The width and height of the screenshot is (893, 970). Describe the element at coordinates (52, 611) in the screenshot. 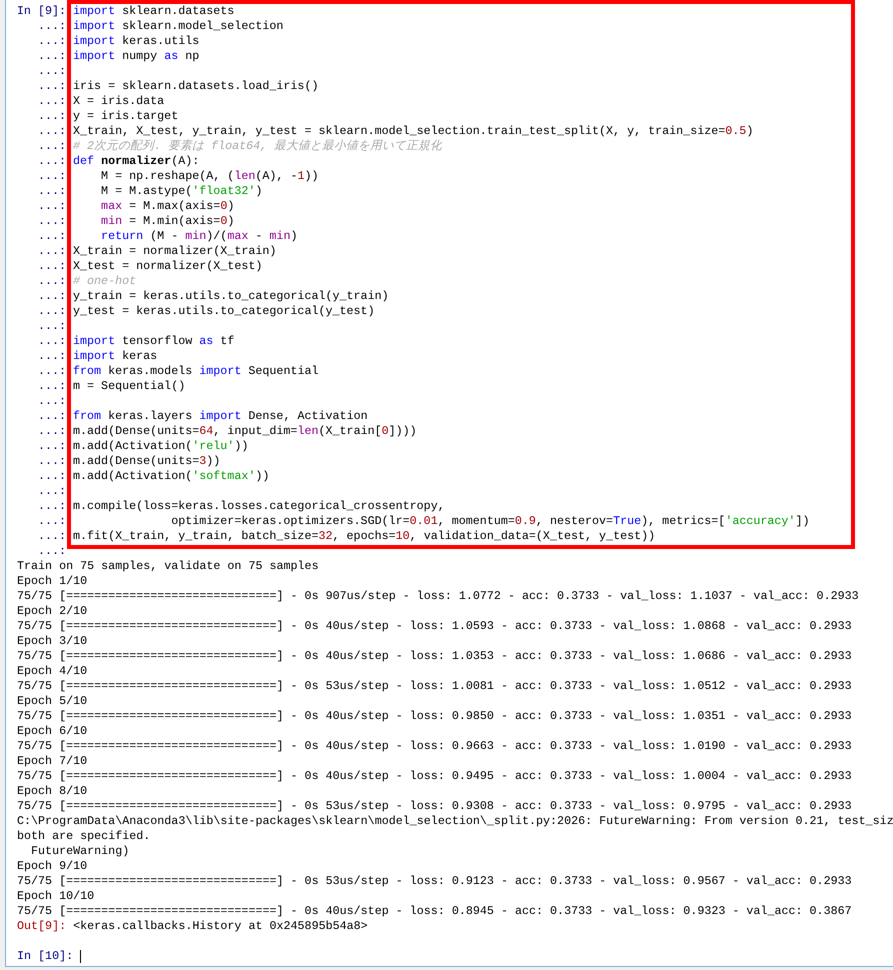

I see `output-line: Epoch 2/10` at that location.